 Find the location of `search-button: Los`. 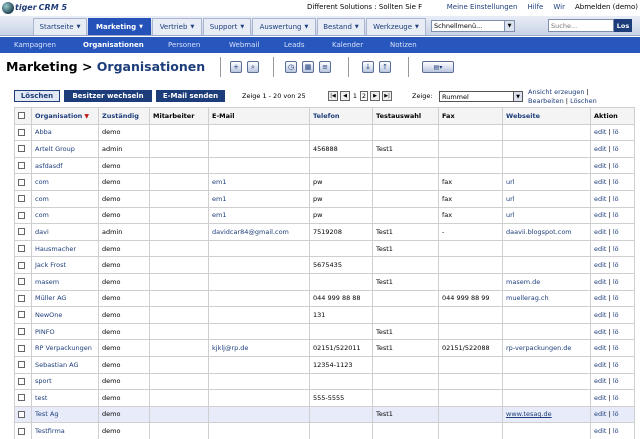

search-button: Los is located at coordinates (623, 25).